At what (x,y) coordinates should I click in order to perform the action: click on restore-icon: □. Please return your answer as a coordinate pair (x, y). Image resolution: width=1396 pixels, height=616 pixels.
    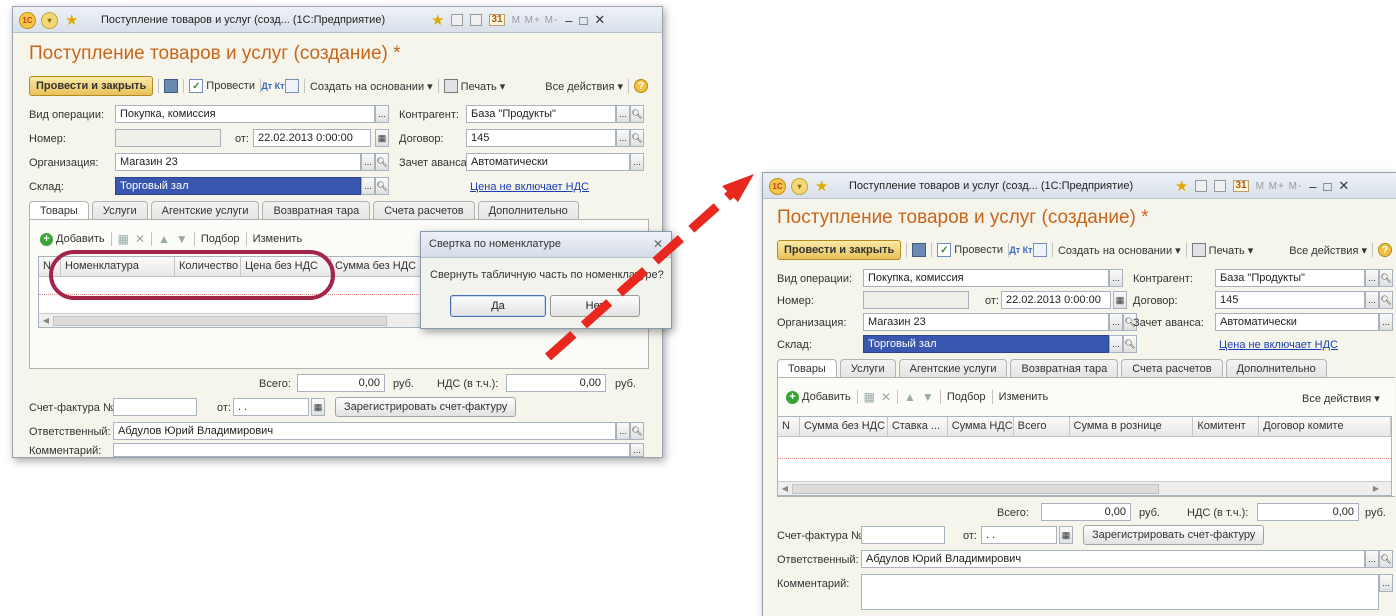
    Looking at the image, I should click on (1328, 186).